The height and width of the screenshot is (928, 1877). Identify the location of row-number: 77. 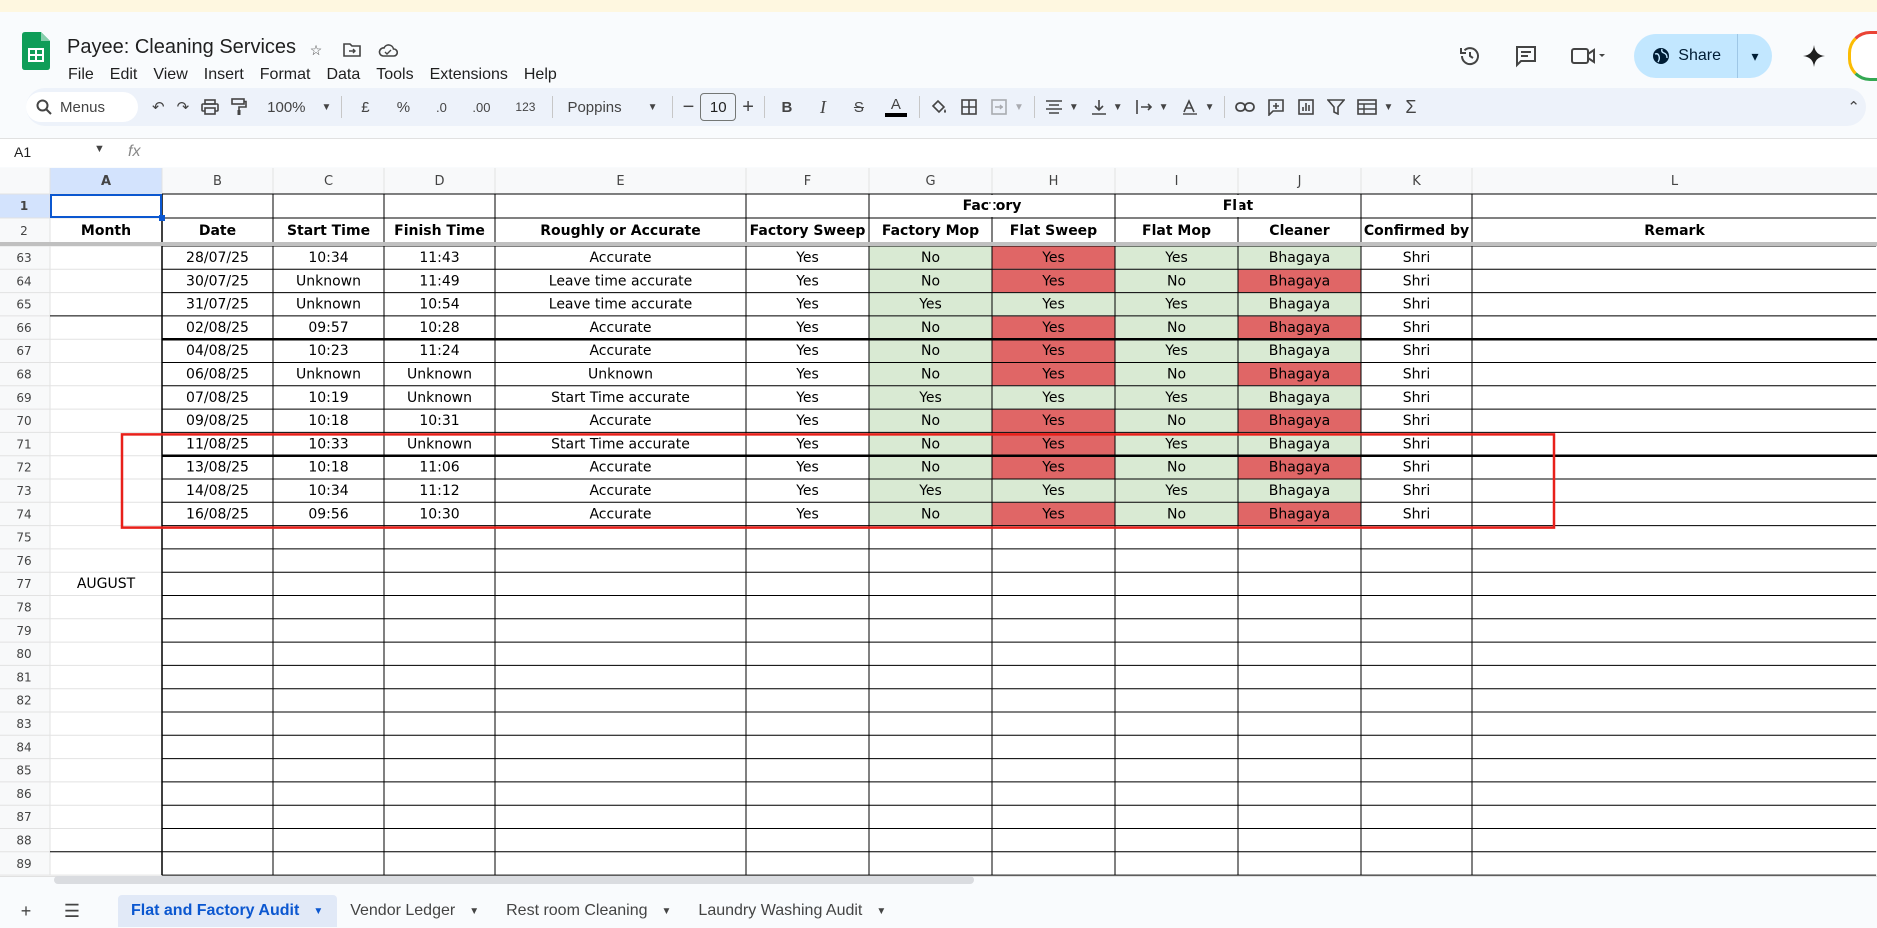
(23, 584).